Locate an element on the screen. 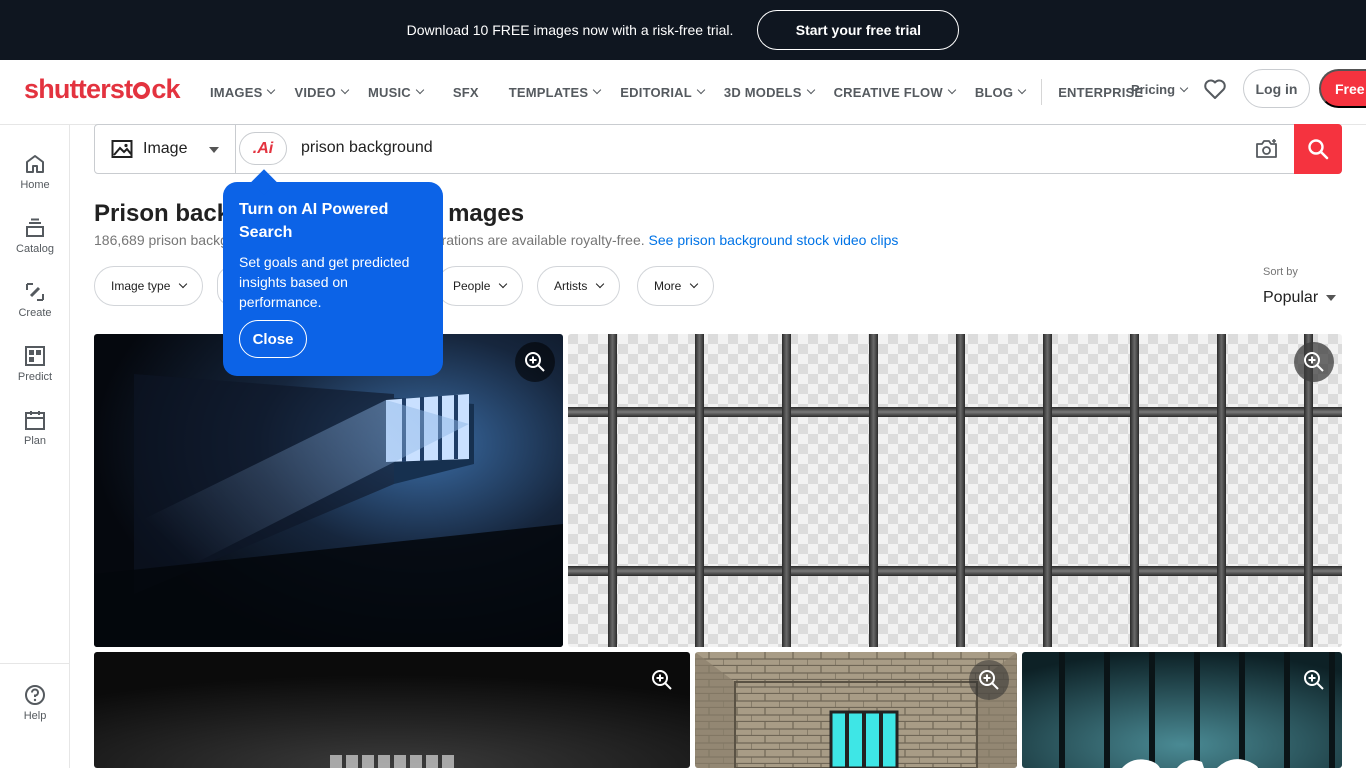 The width and height of the screenshot is (1366, 768). sort-label: Sort by is located at coordinates (1280, 272).